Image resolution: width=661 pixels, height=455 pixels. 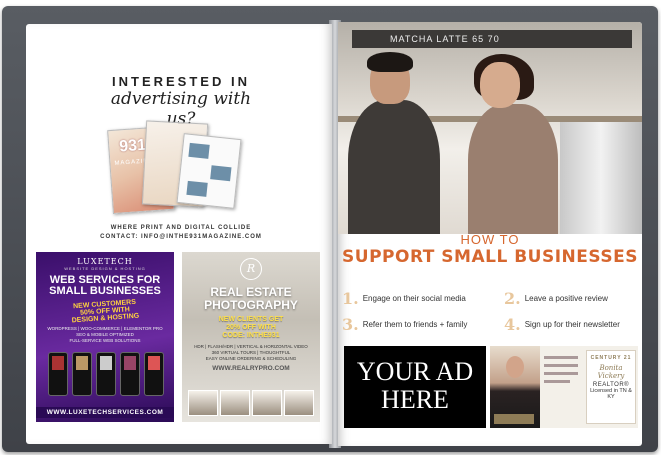 I want to click on tip-text: Refer them to friends + family, so click(x=415, y=324).